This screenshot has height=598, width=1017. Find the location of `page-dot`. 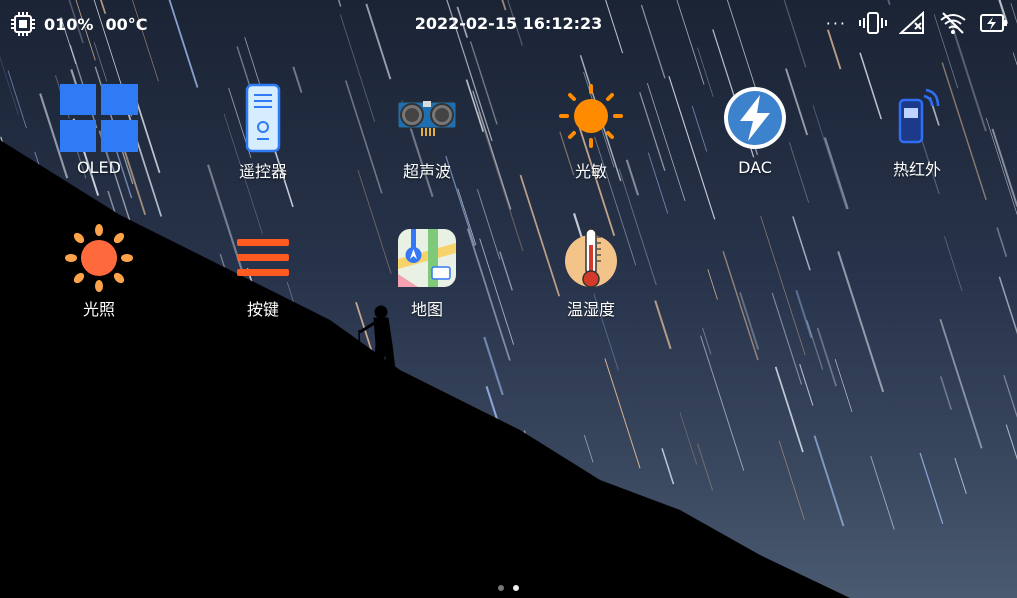

page-dot is located at coordinates (501, 588).